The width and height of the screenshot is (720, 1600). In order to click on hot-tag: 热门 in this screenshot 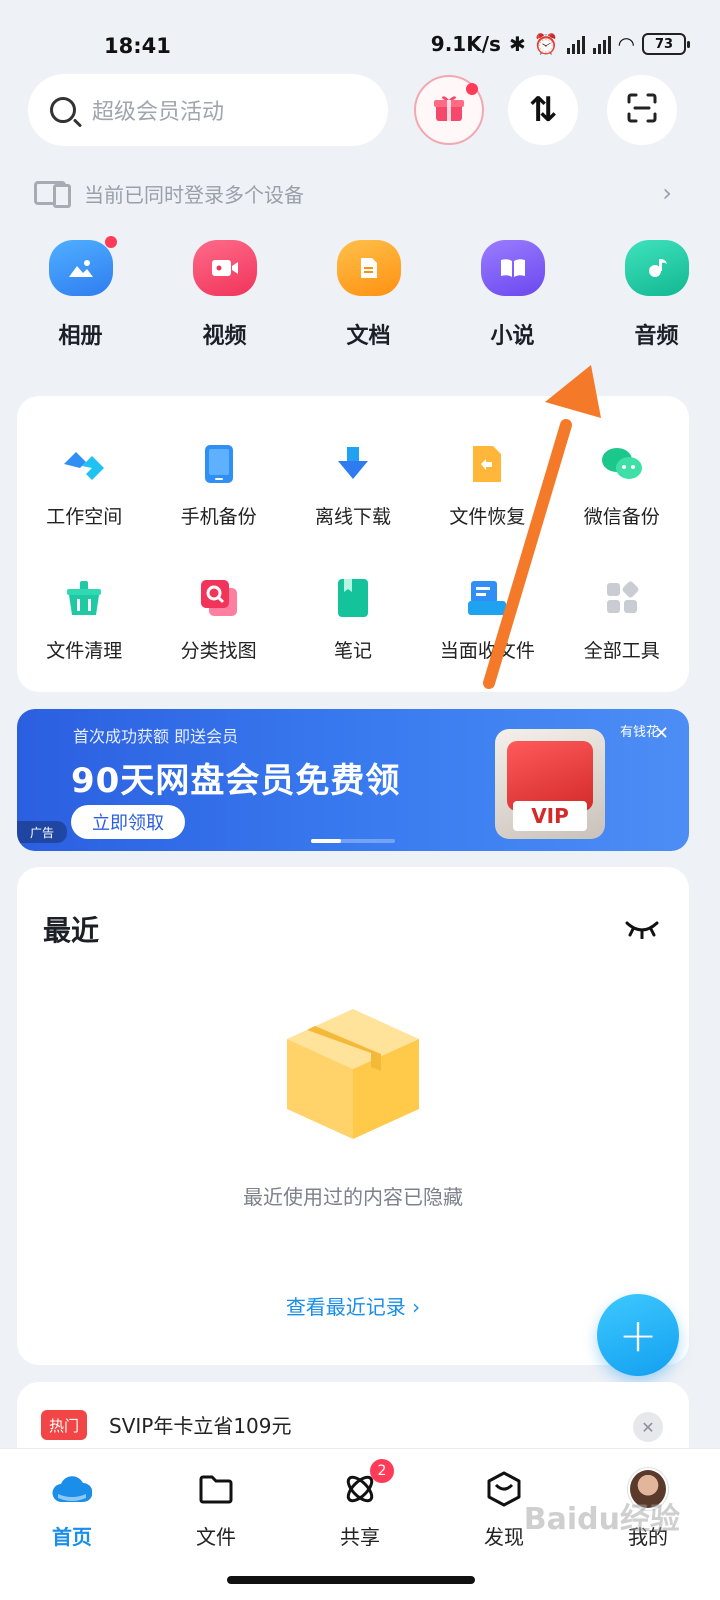, I will do `click(64, 1425)`.